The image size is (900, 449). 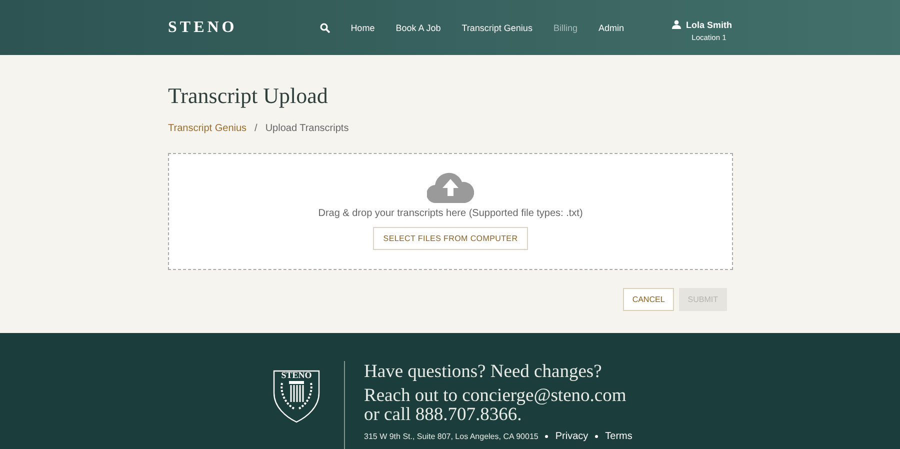 What do you see at coordinates (618, 436) in the screenshot?
I see `footer-link: Terms` at bounding box center [618, 436].